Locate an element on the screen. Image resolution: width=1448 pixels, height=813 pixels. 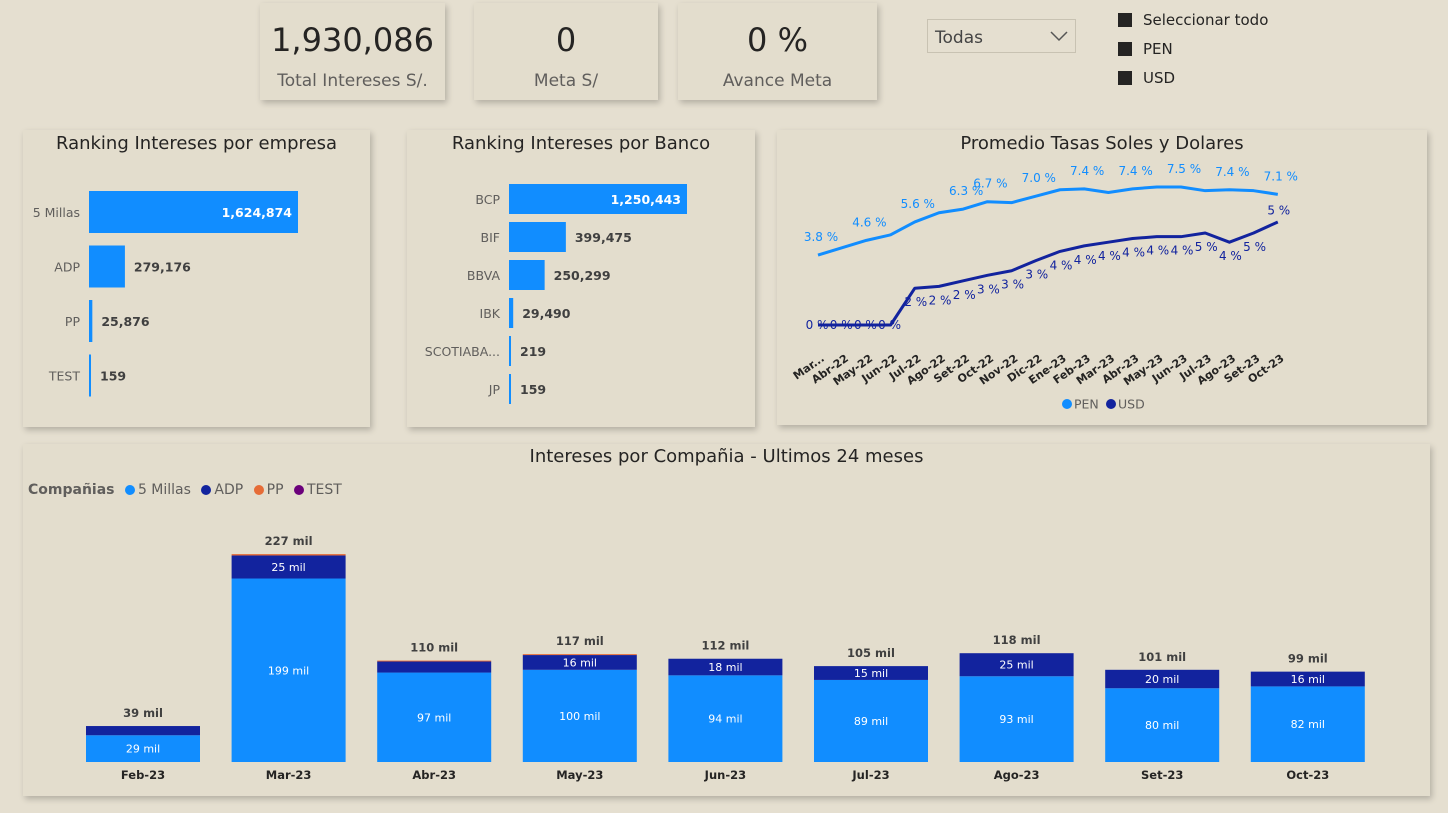
data-label: 4.6 % is located at coordinates (869, 222).